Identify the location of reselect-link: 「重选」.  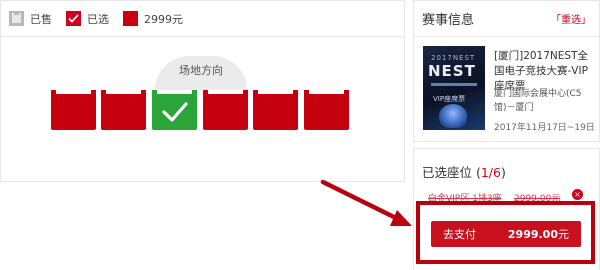
(571, 18).